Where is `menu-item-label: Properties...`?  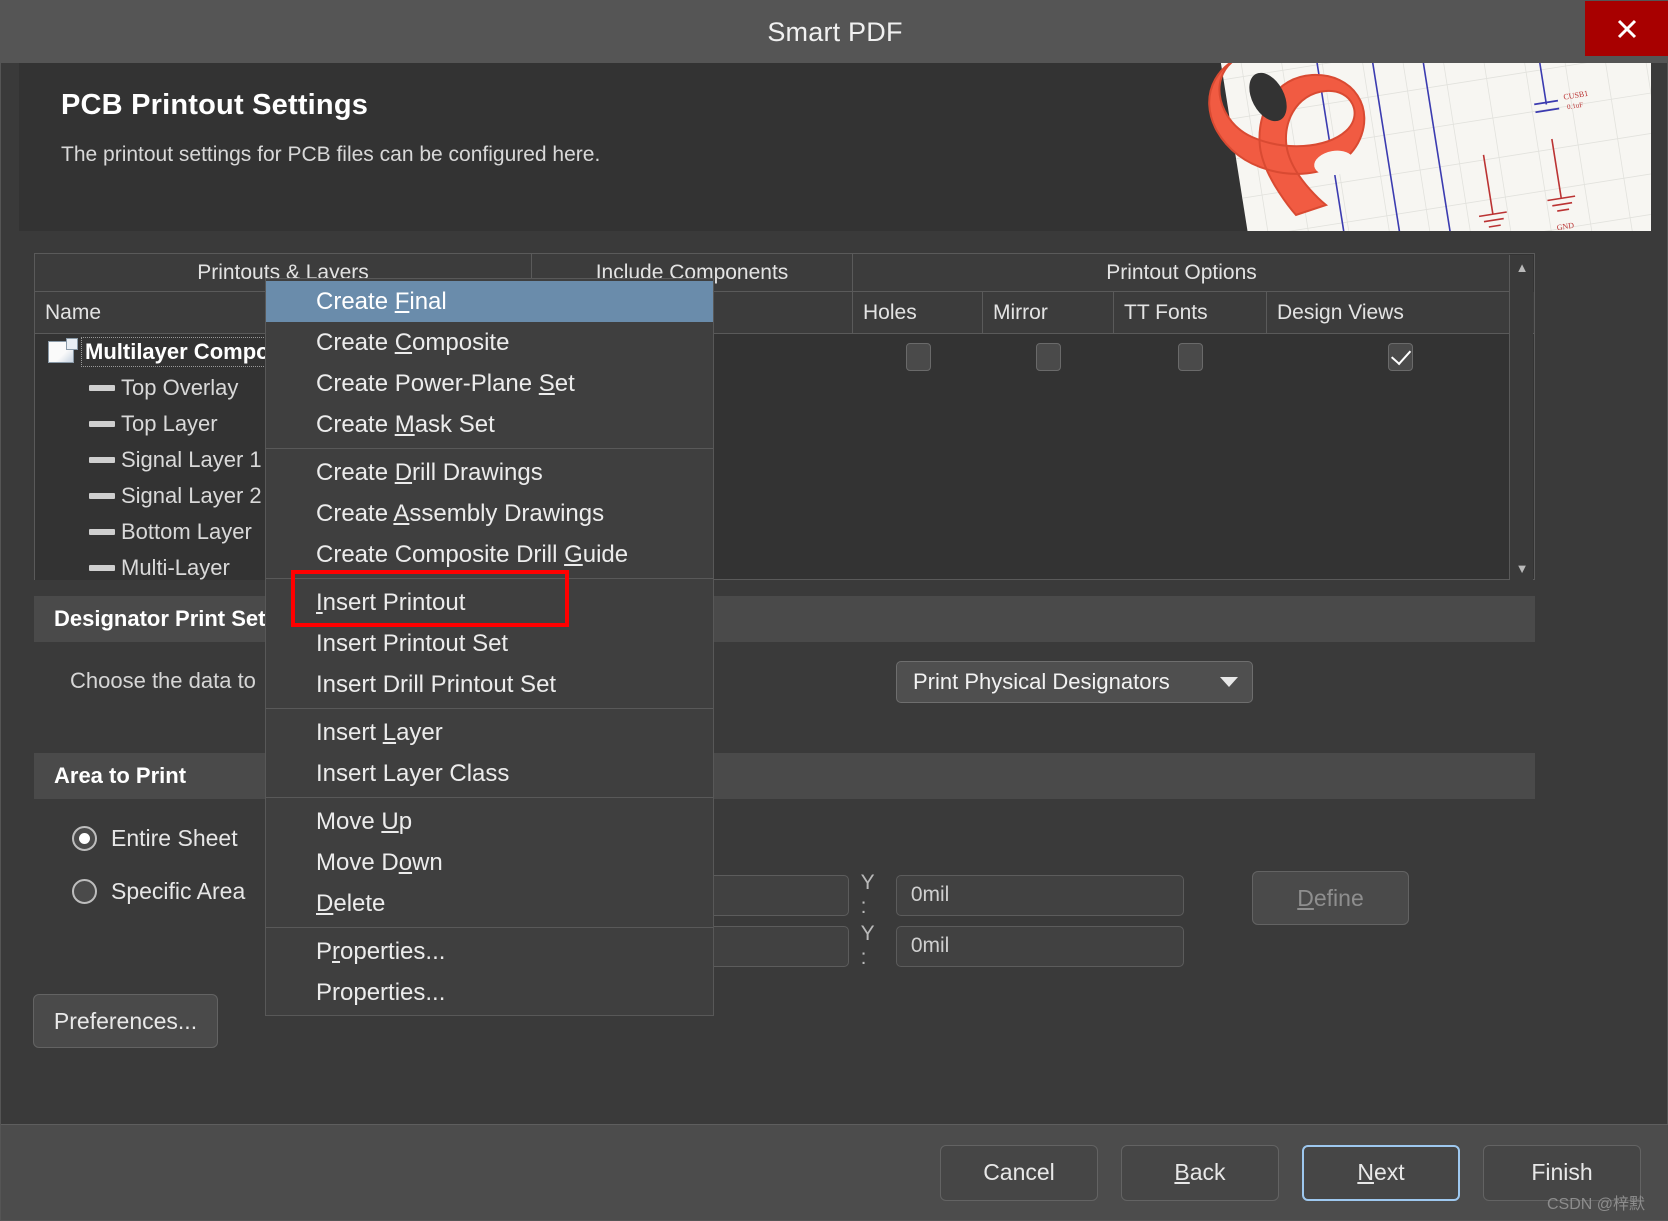 menu-item-label: Properties... is located at coordinates (381, 992).